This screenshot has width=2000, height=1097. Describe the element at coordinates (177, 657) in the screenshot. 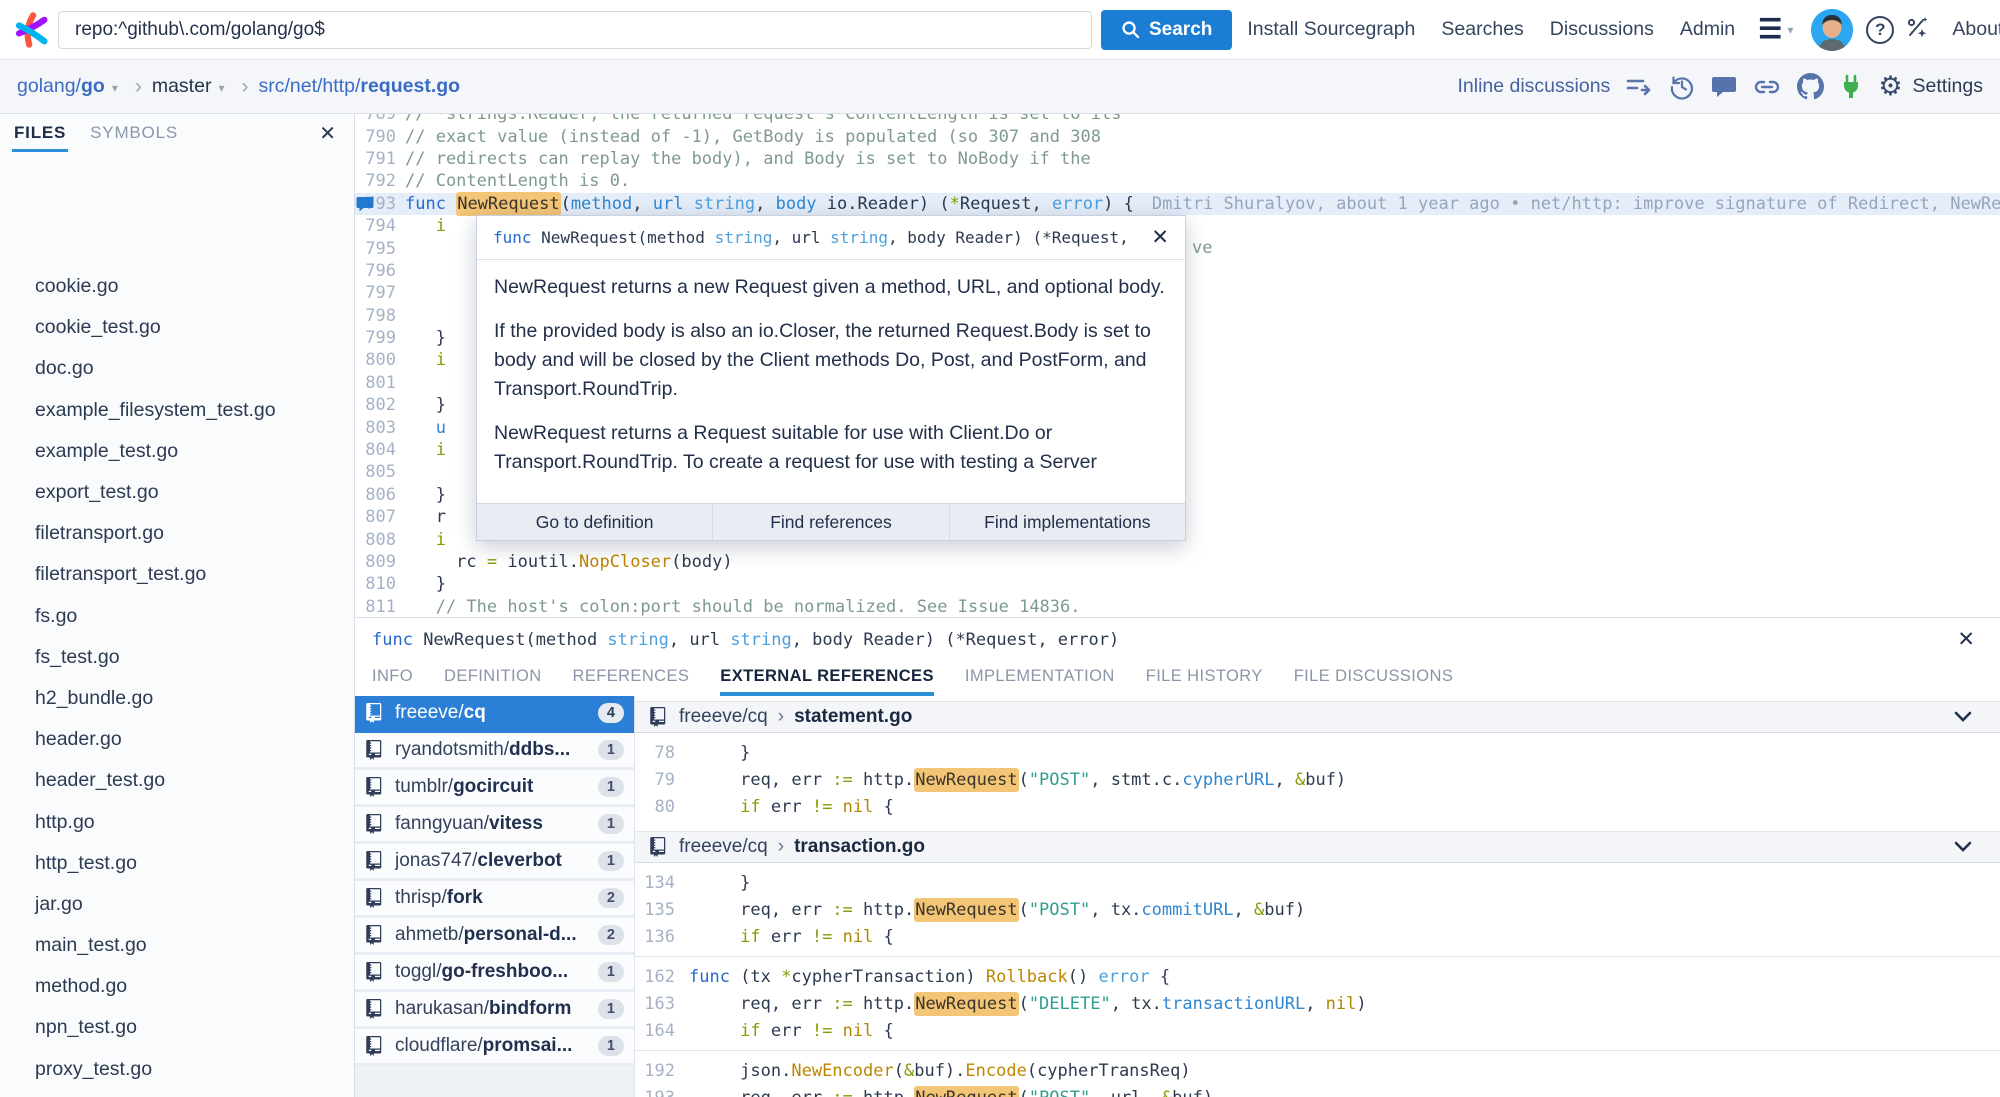

I see `file-item: fs_test.go` at that location.